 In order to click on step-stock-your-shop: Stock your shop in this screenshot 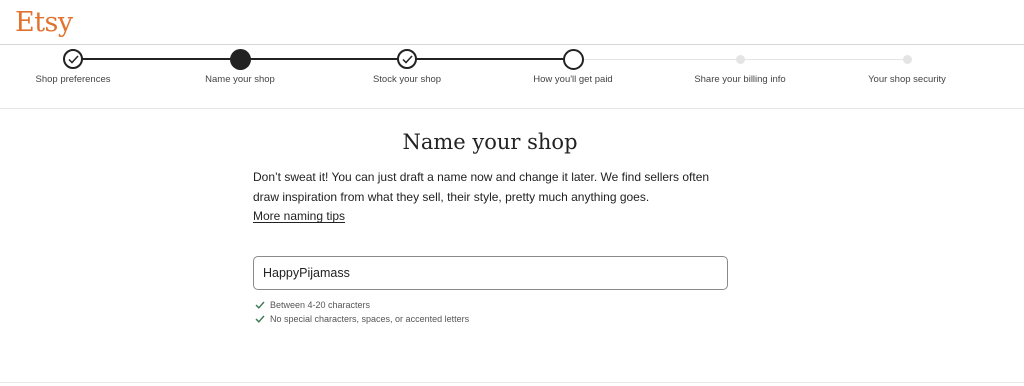, I will do `click(407, 65)`.